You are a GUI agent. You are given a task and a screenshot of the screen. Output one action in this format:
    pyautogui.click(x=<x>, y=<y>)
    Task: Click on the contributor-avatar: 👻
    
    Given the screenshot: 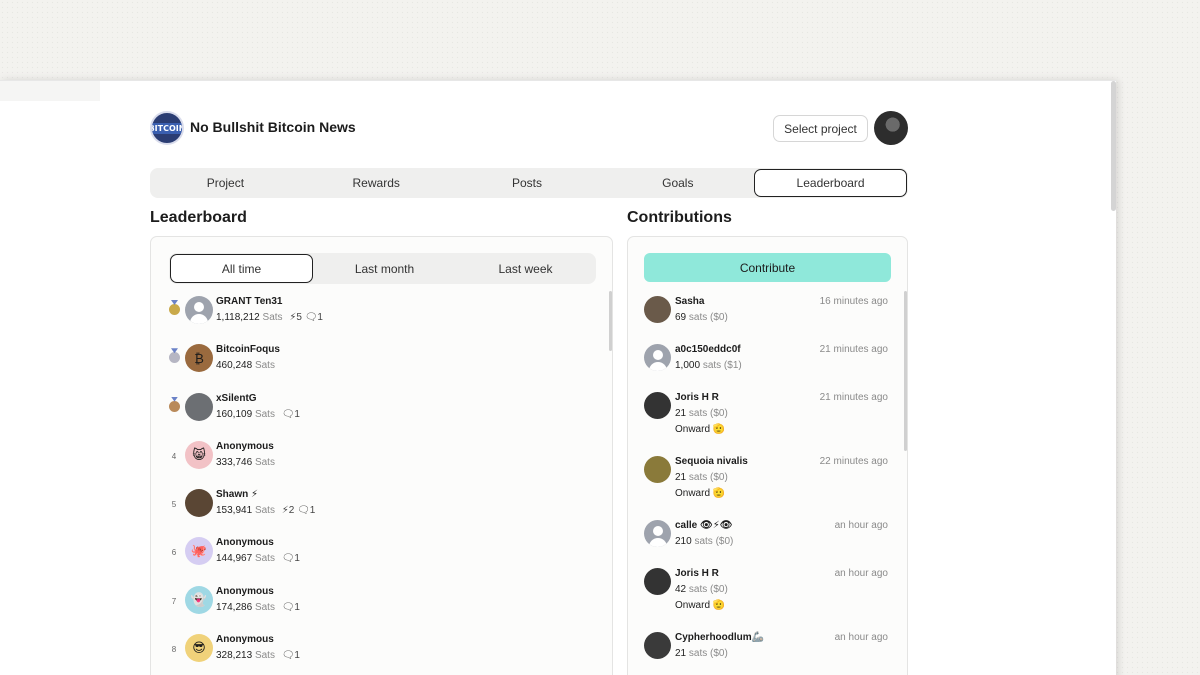 What is the action you would take?
    pyautogui.click(x=199, y=599)
    